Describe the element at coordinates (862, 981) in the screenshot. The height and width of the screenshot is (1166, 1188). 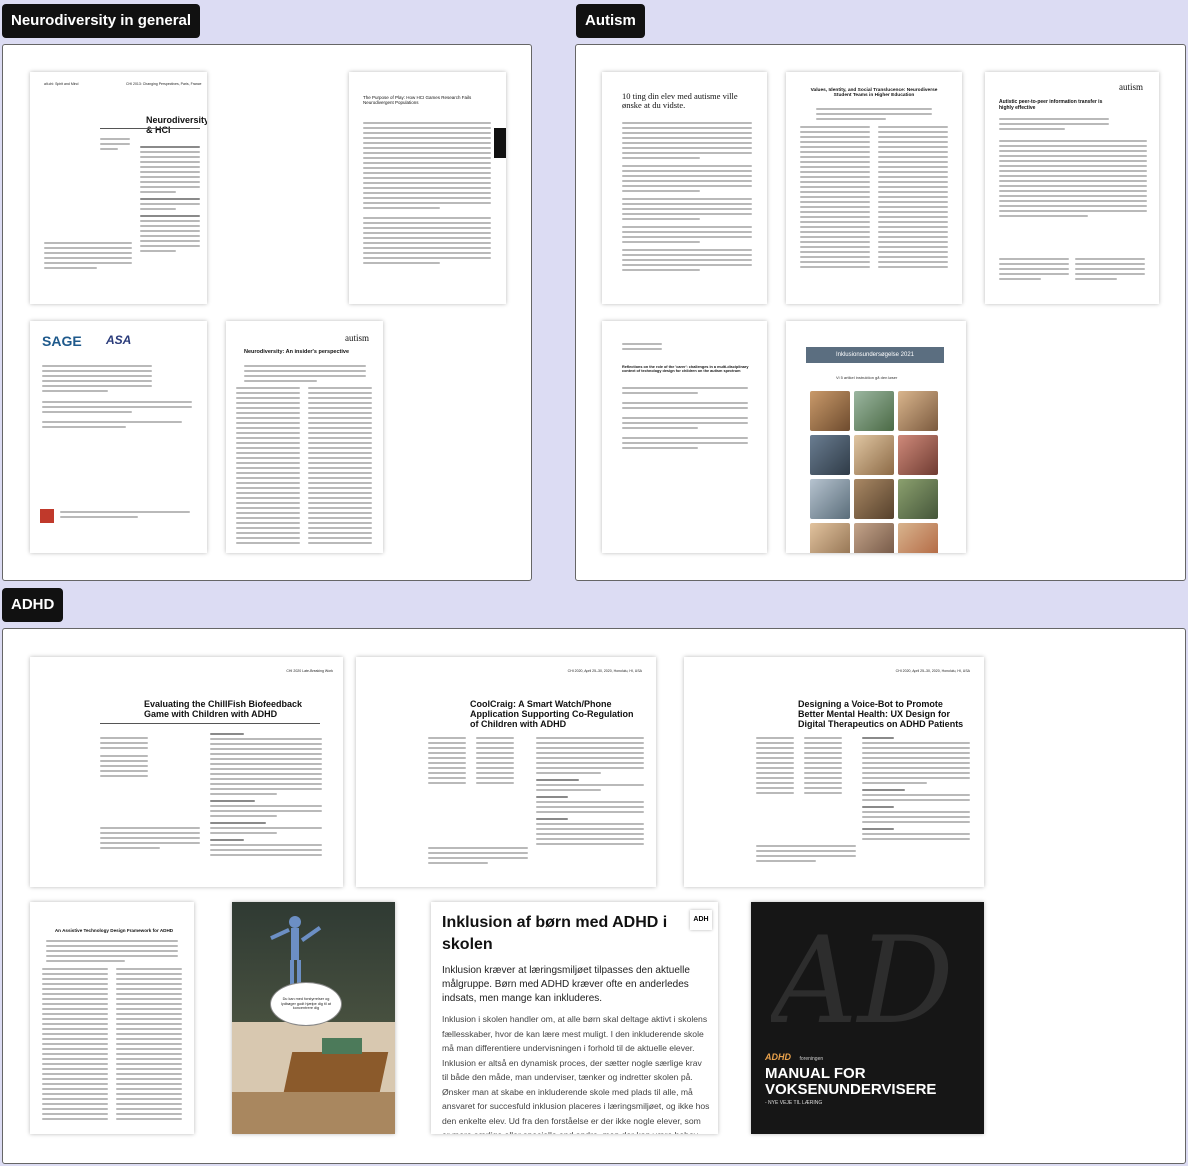
I see `cover-art: AD` at that location.